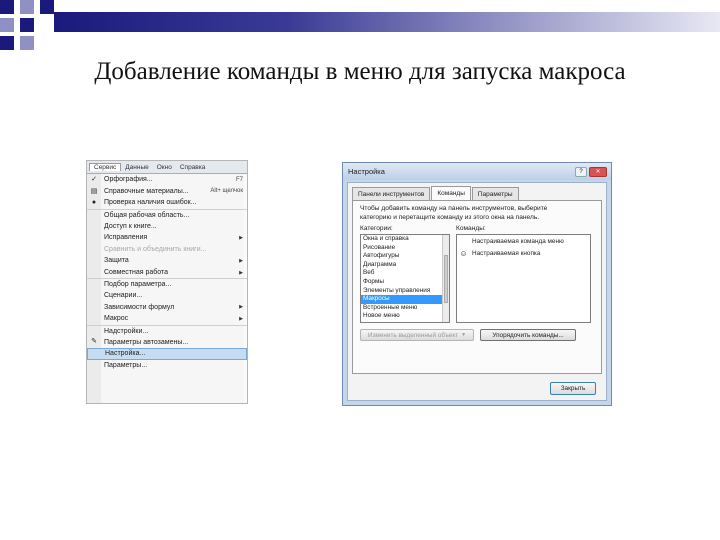 The width and height of the screenshot is (720, 540). What do you see at coordinates (376, 228) in the screenshot?
I see `categories-label: Категории:` at bounding box center [376, 228].